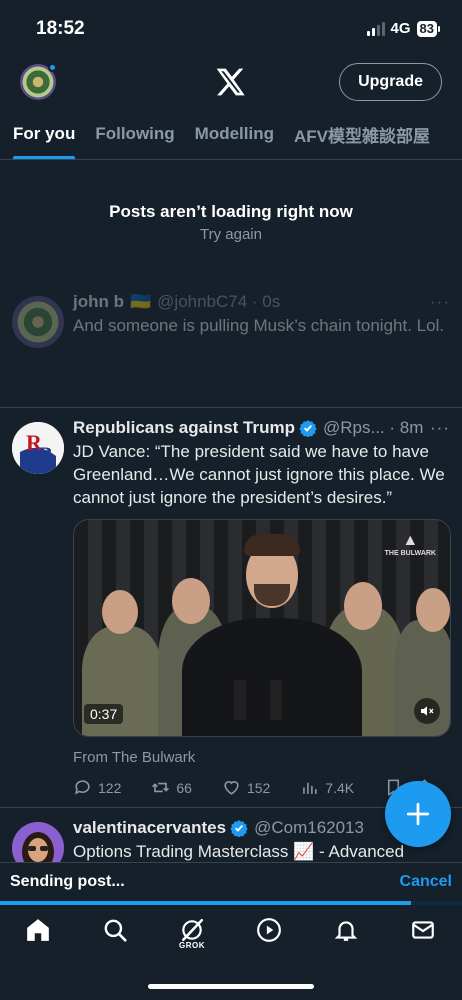 This screenshot has height=1000, width=462. Describe the element at coordinates (258, 787) in the screenshot. I see `like-count: 152` at that location.